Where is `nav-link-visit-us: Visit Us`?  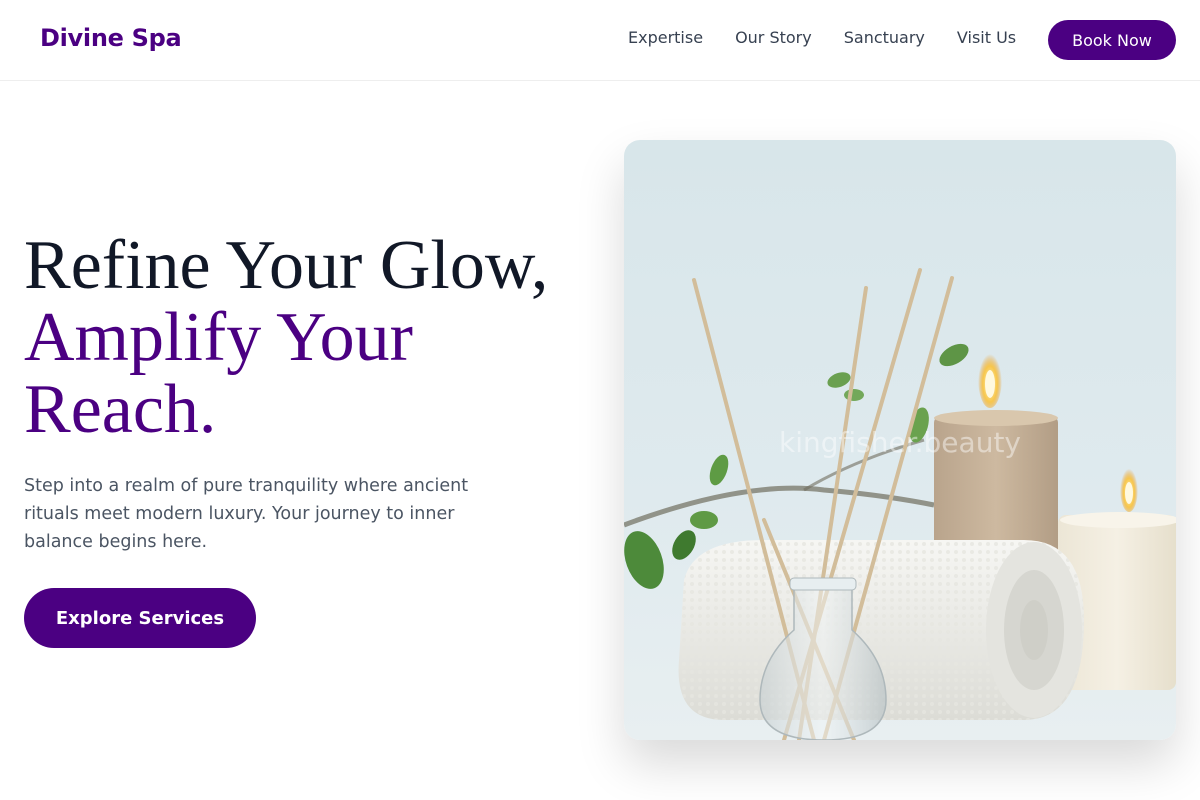 nav-link-visit-us: Visit Us is located at coordinates (986, 38).